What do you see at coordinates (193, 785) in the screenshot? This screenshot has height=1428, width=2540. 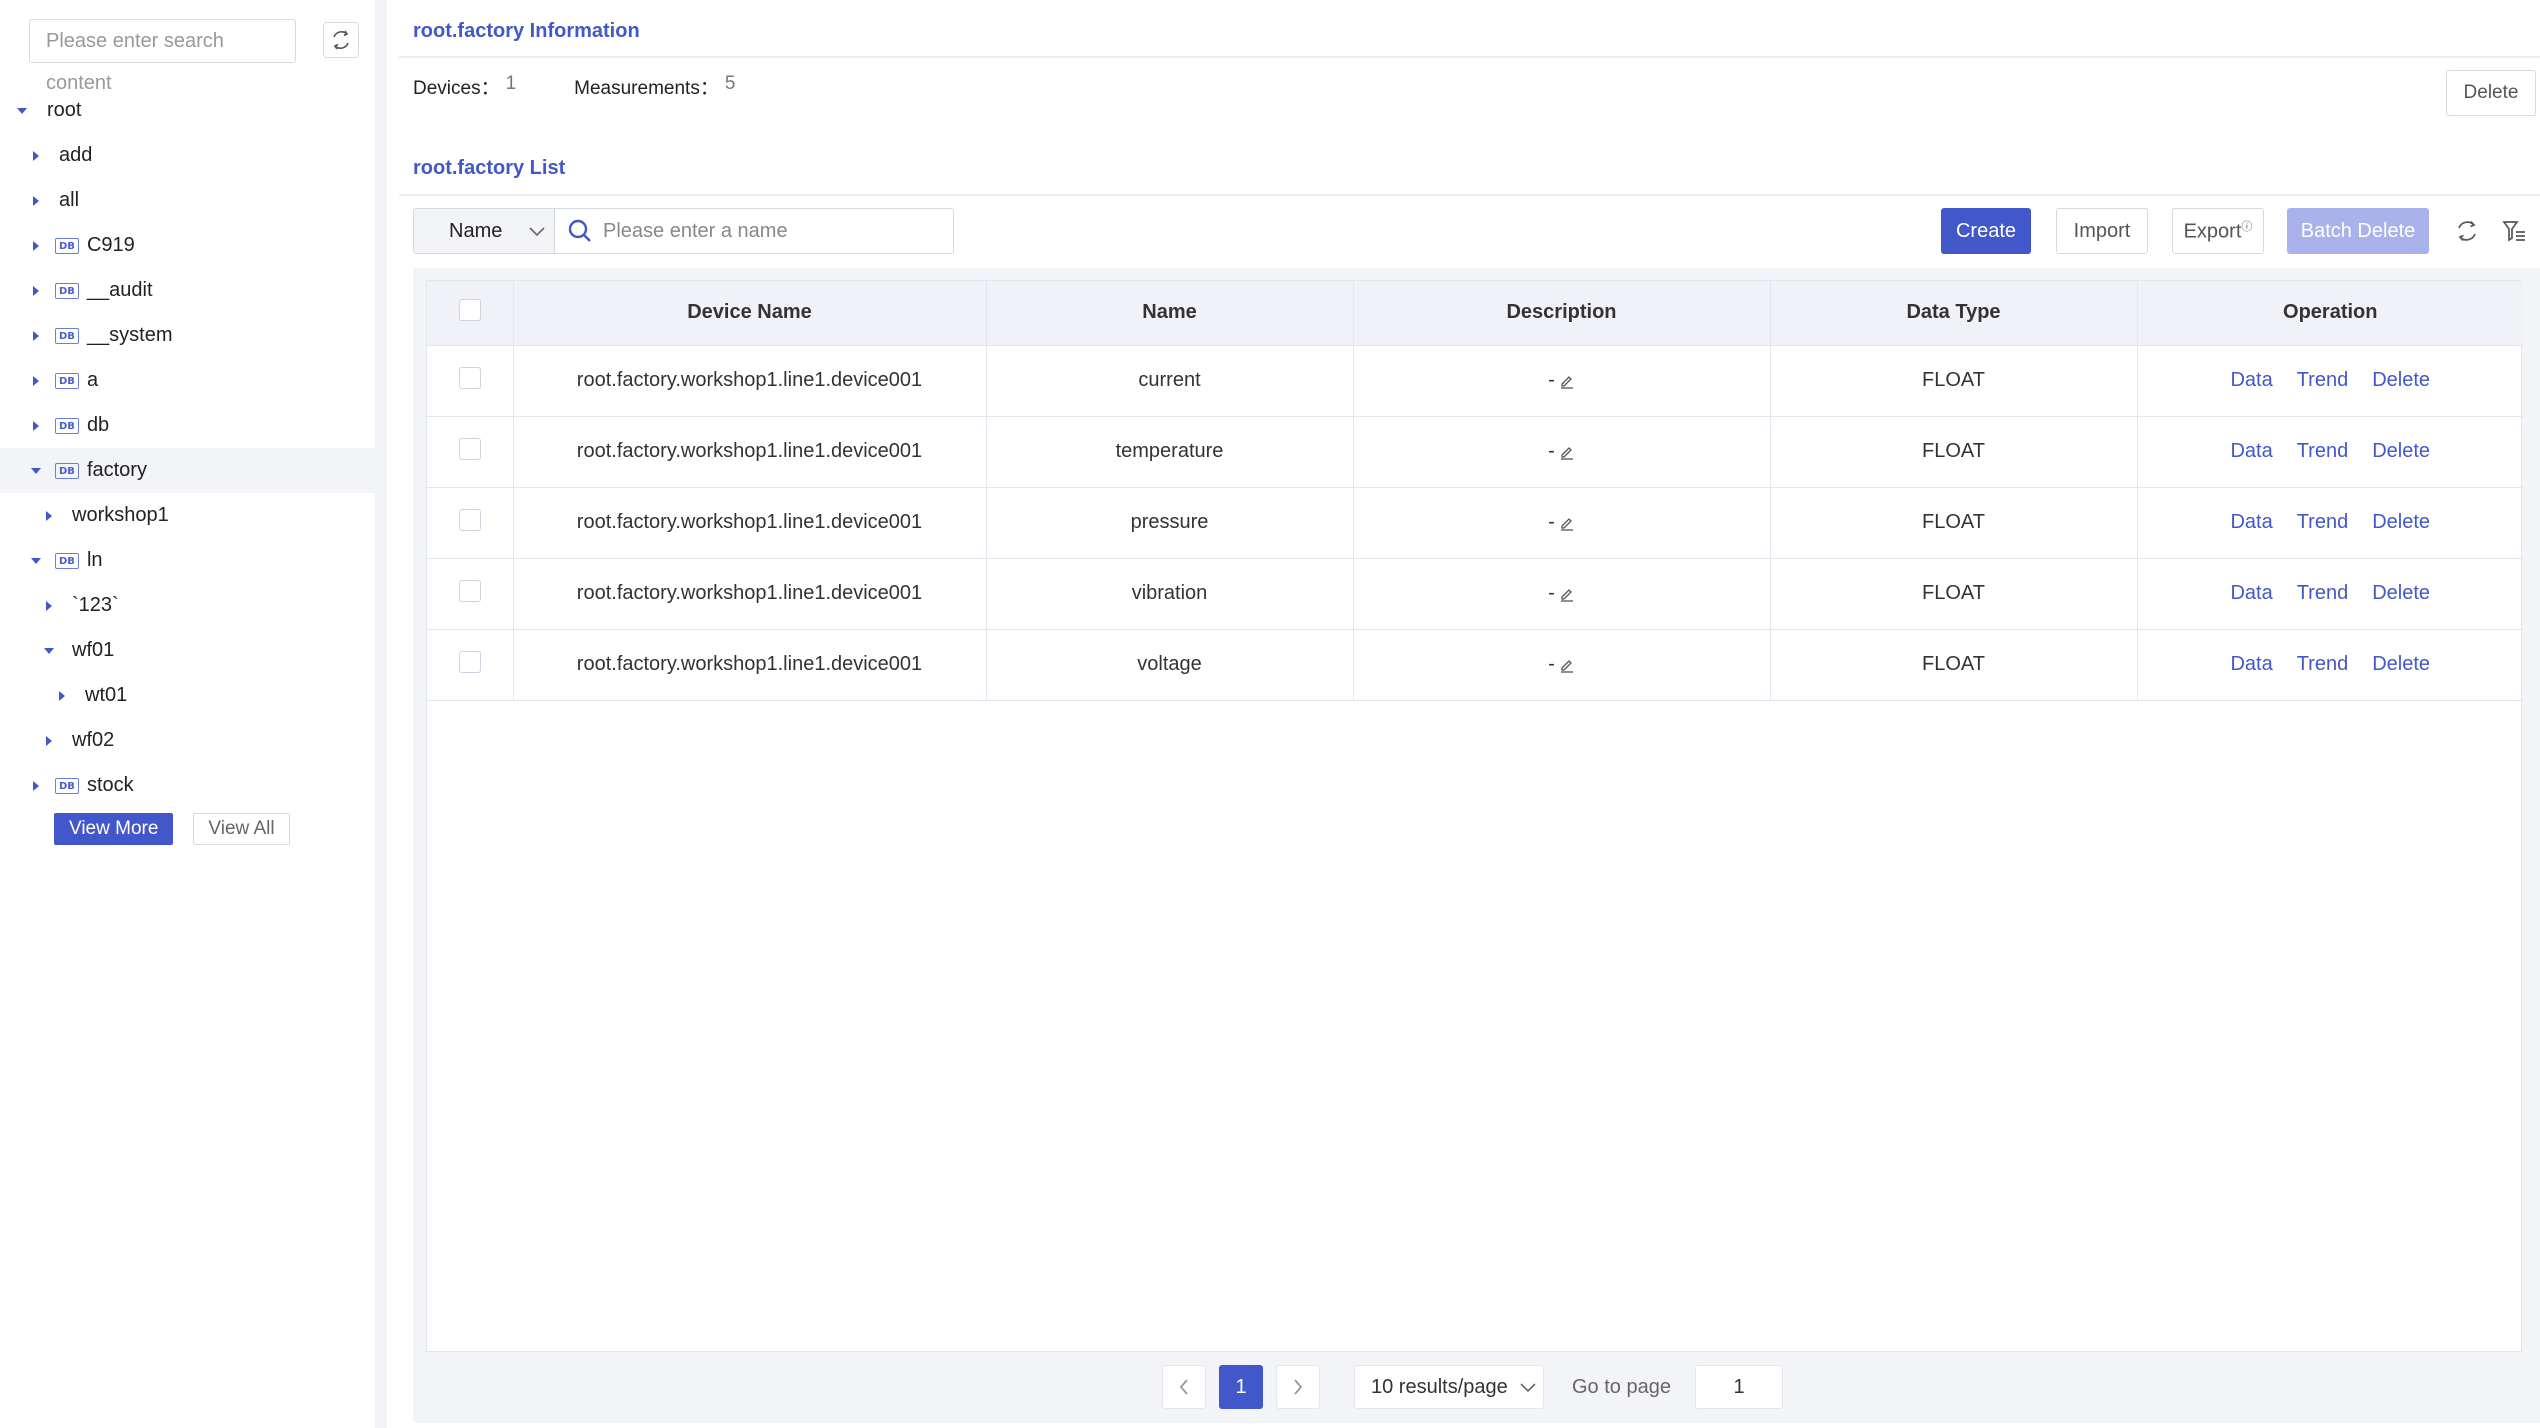 I see `tree-node: DB stock` at bounding box center [193, 785].